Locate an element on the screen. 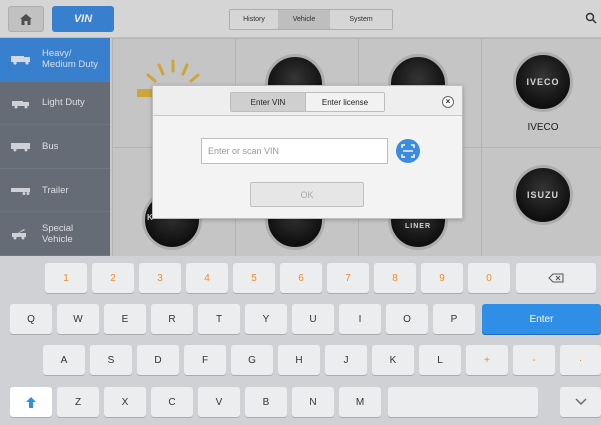 The width and height of the screenshot is (601, 425). key-t: T is located at coordinates (219, 319).